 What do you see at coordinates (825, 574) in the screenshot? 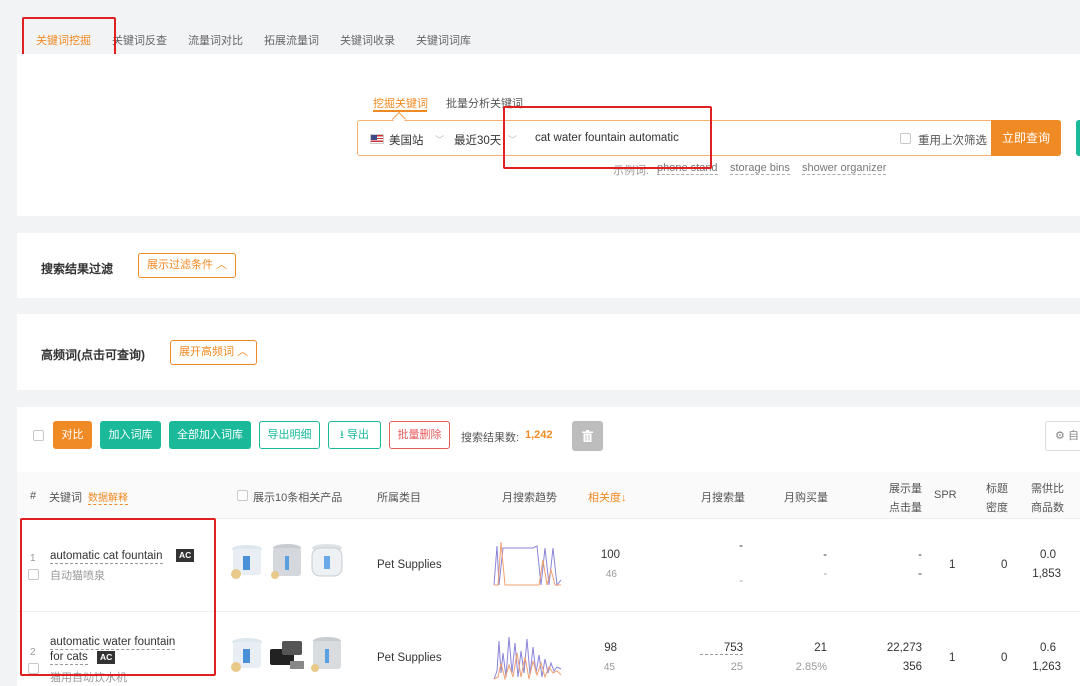
I see `monthly-purchase-sub: -` at bounding box center [825, 574].